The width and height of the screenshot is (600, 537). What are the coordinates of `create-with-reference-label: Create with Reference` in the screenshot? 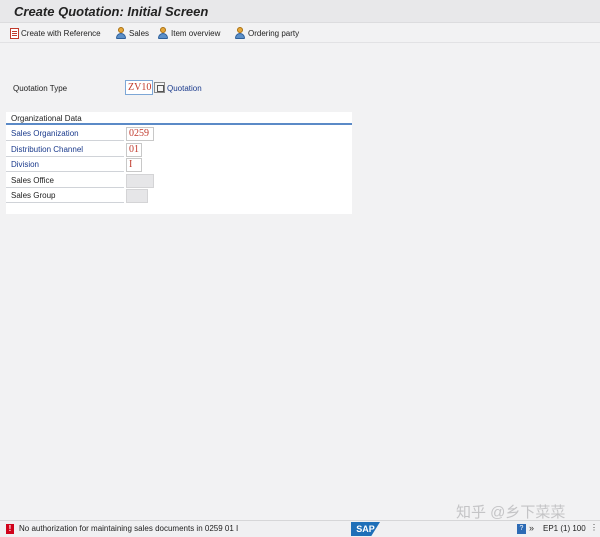 It's located at (61, 33).